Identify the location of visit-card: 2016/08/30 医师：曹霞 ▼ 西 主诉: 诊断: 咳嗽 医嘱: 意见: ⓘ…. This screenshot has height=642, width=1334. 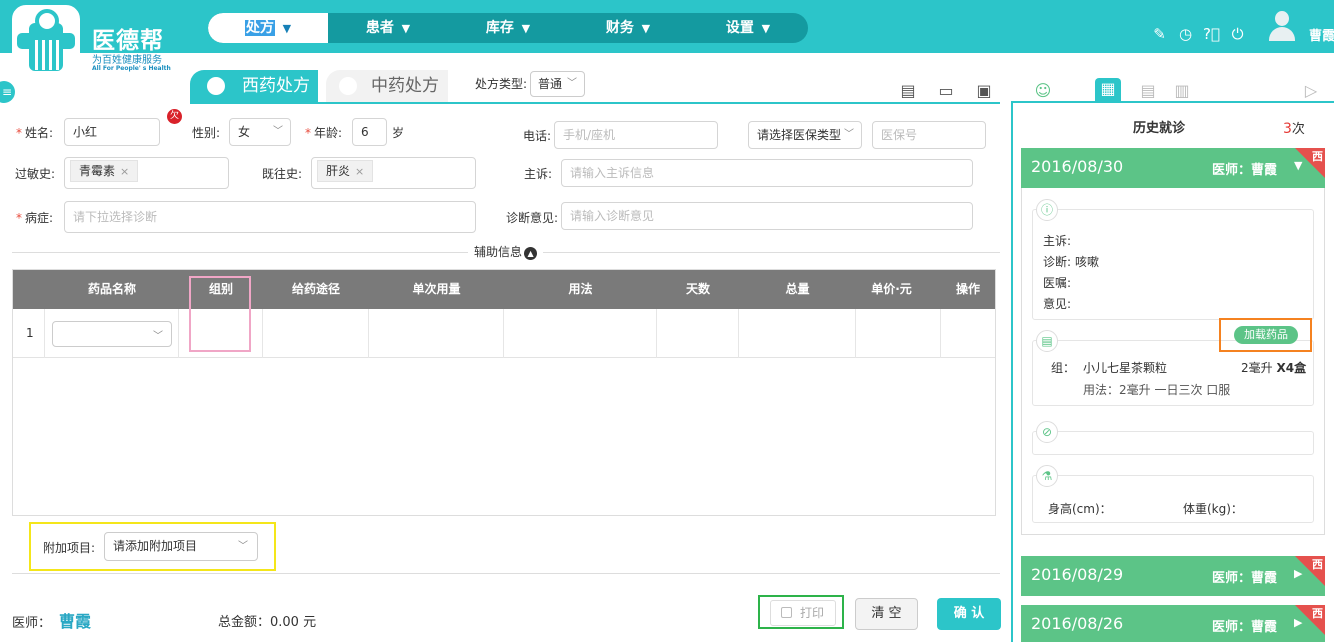
(1173, 341).